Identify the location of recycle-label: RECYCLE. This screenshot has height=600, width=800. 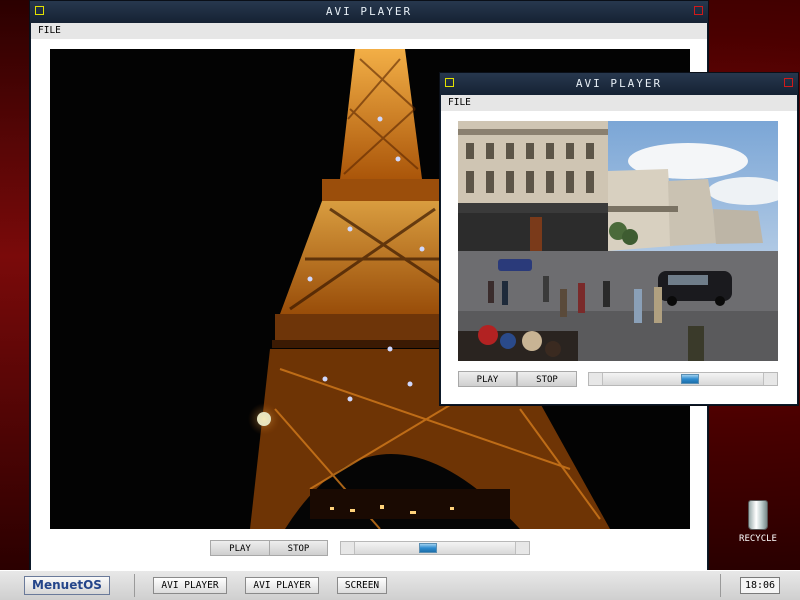
(758, 539).